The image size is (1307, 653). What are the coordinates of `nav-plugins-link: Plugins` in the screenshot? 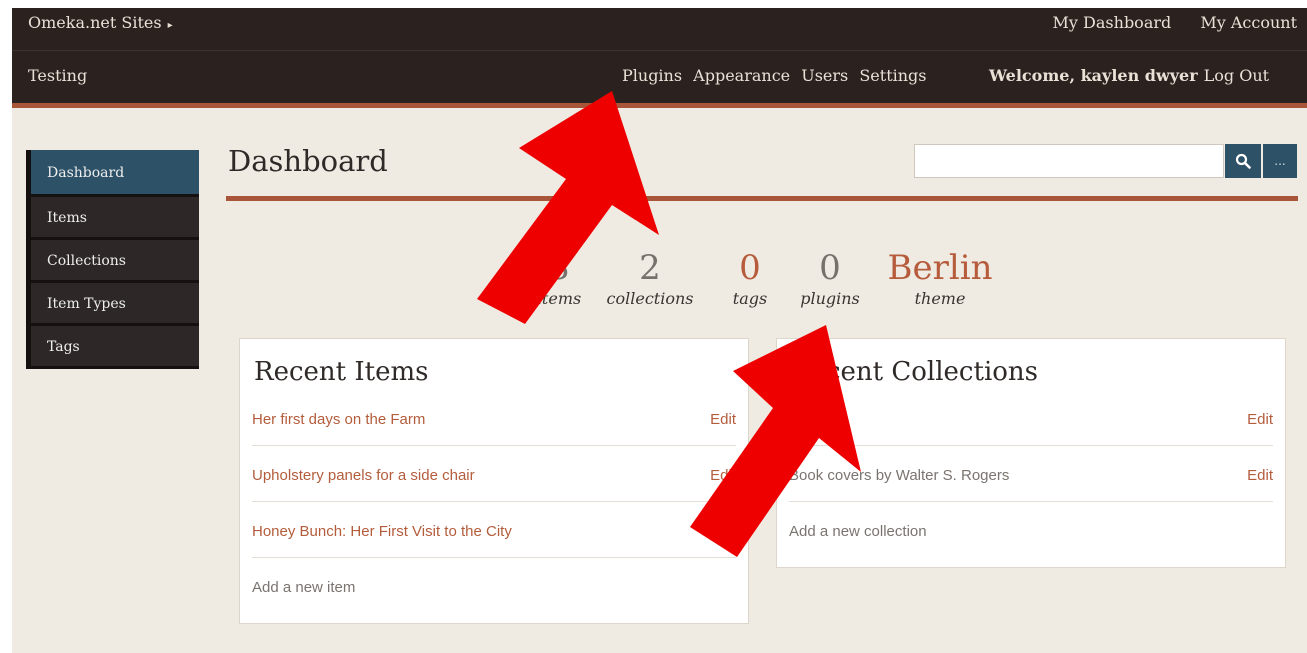 It's located at (652, 75).